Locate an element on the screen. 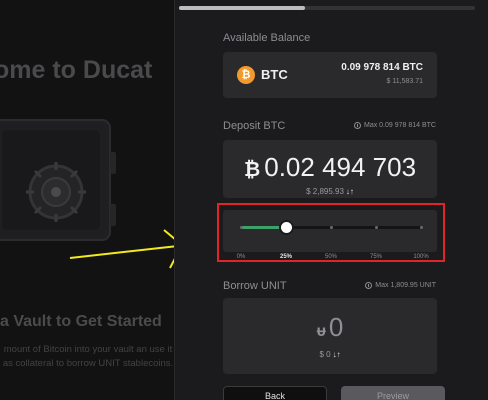  deposit-usd: $ 2,895.93 is located at coordinates (325, 191).